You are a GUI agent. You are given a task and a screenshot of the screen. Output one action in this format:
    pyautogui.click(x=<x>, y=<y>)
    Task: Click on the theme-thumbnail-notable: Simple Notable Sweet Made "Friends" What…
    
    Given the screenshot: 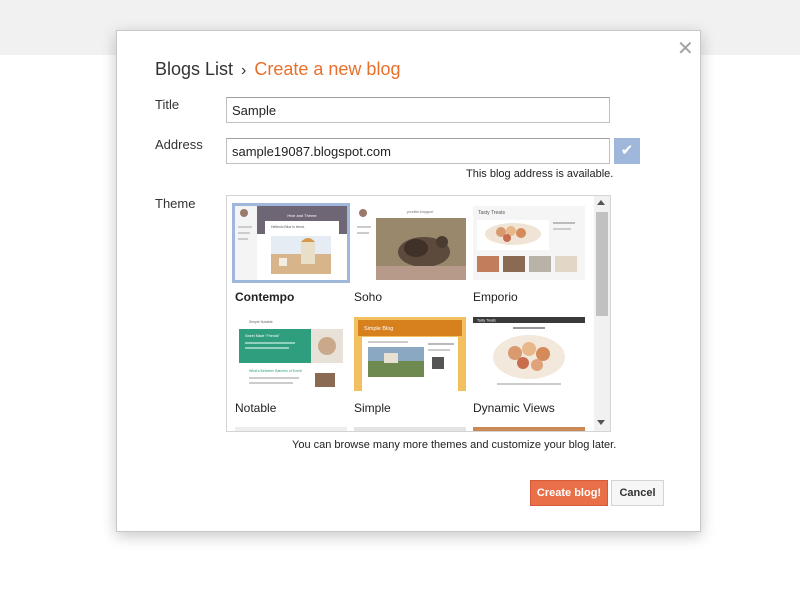 What is the action you would take?
    pyautogui.click(x=291, y=354)
    